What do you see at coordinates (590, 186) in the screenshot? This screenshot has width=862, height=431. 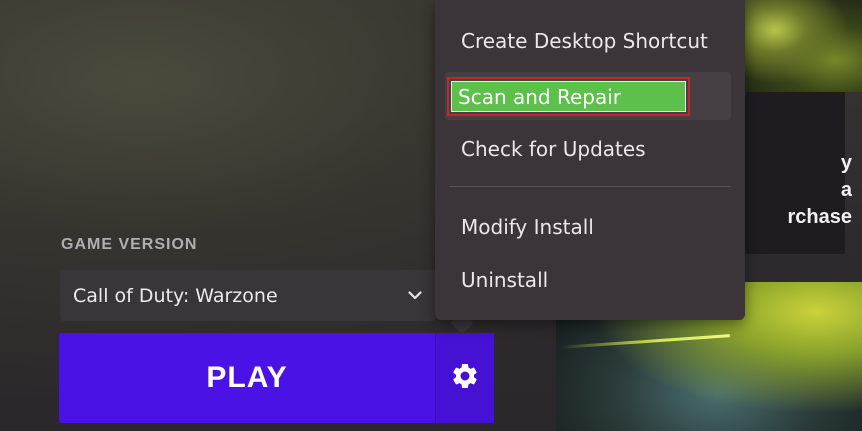 I see `menu-divider` at bounding box center [590, 186].